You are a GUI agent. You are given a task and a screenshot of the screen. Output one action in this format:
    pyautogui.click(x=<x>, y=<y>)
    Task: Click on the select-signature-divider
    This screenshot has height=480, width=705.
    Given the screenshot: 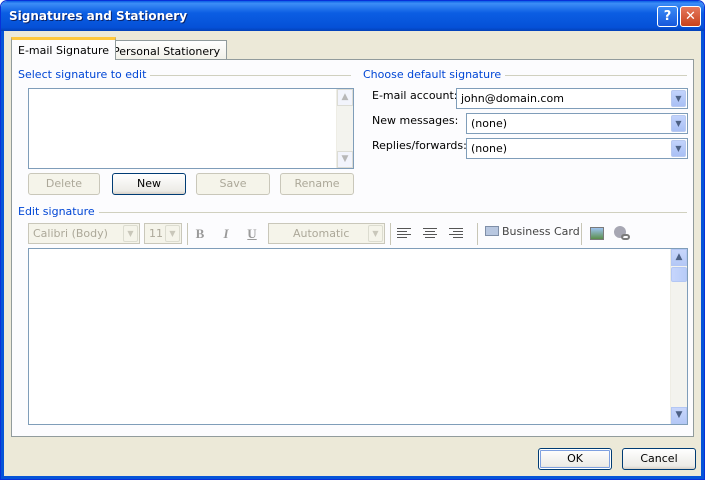 What is the action you would take?
    pyautogui.click(x=246, y=75)
    